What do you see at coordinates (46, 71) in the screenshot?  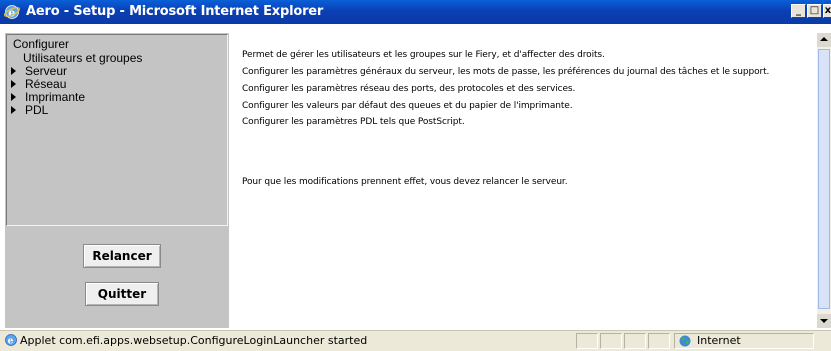 I see `menu-item-label: Serveur` at bounding box center [46, 71].